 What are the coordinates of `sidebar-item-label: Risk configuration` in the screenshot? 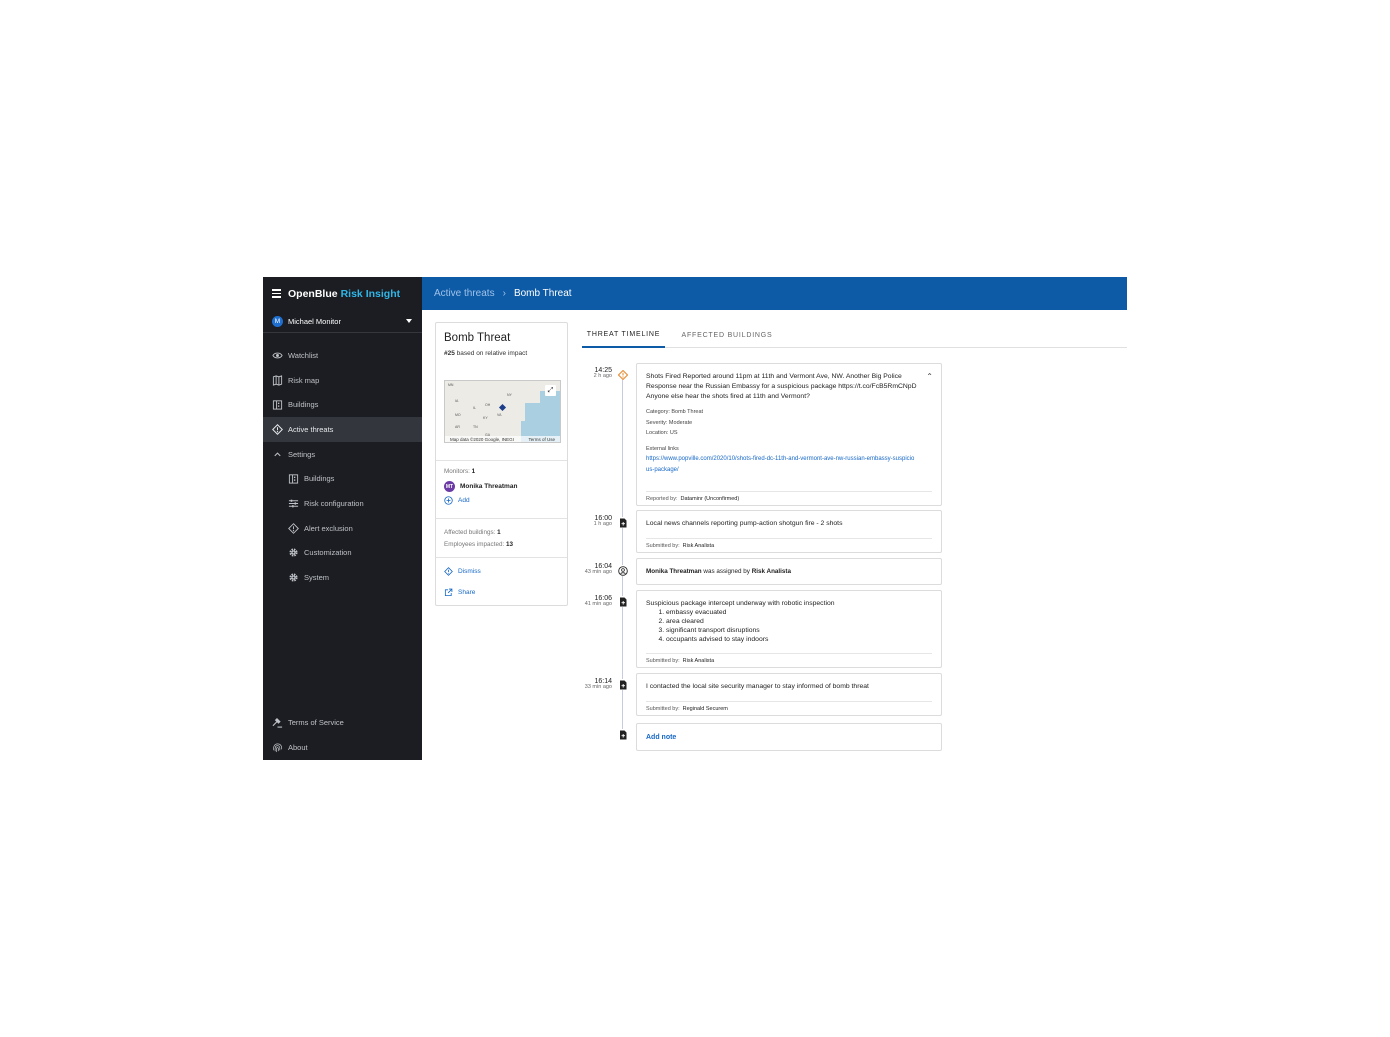 It's located at (334, 503).